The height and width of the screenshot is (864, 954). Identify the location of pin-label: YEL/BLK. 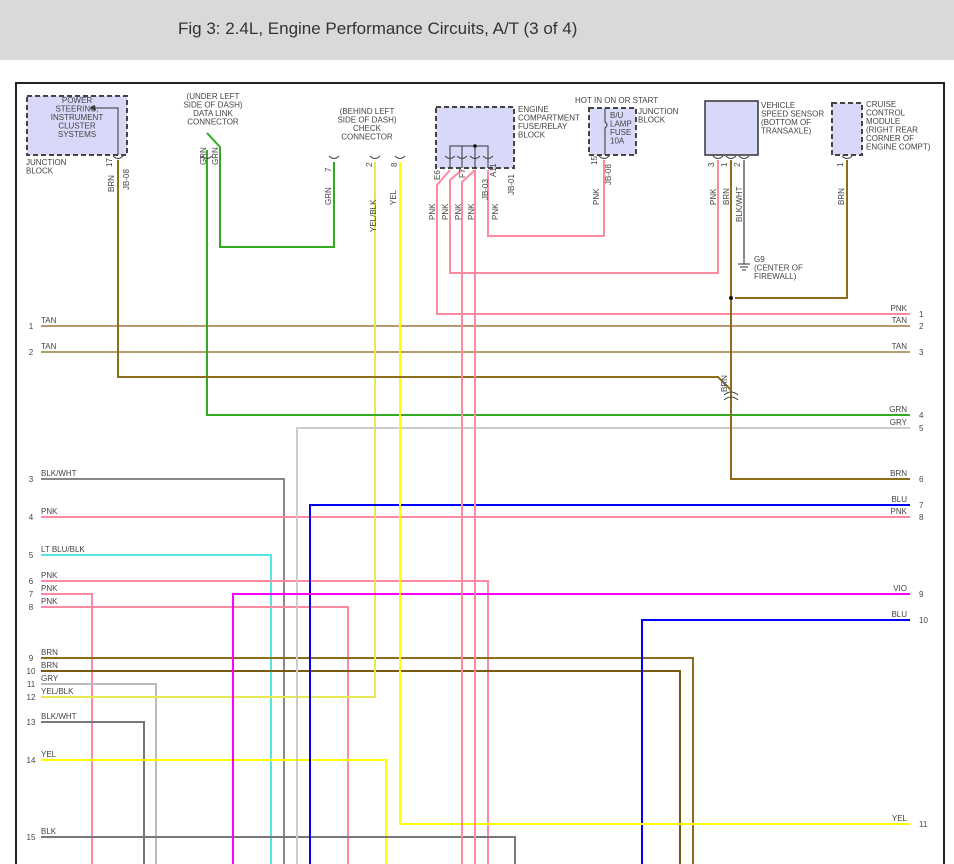
(373, 215).